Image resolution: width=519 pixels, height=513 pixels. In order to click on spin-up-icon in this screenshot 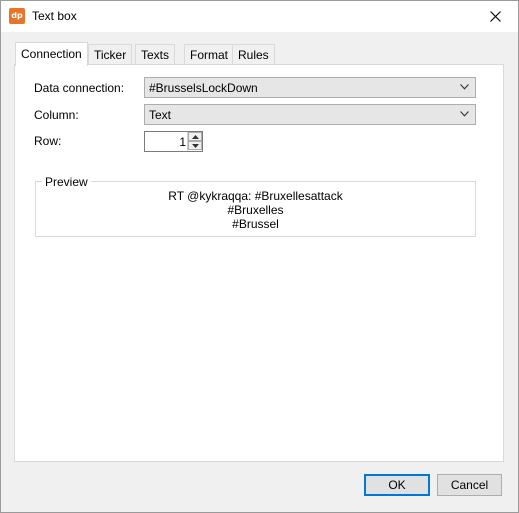, I will do `click(195, 137)`.